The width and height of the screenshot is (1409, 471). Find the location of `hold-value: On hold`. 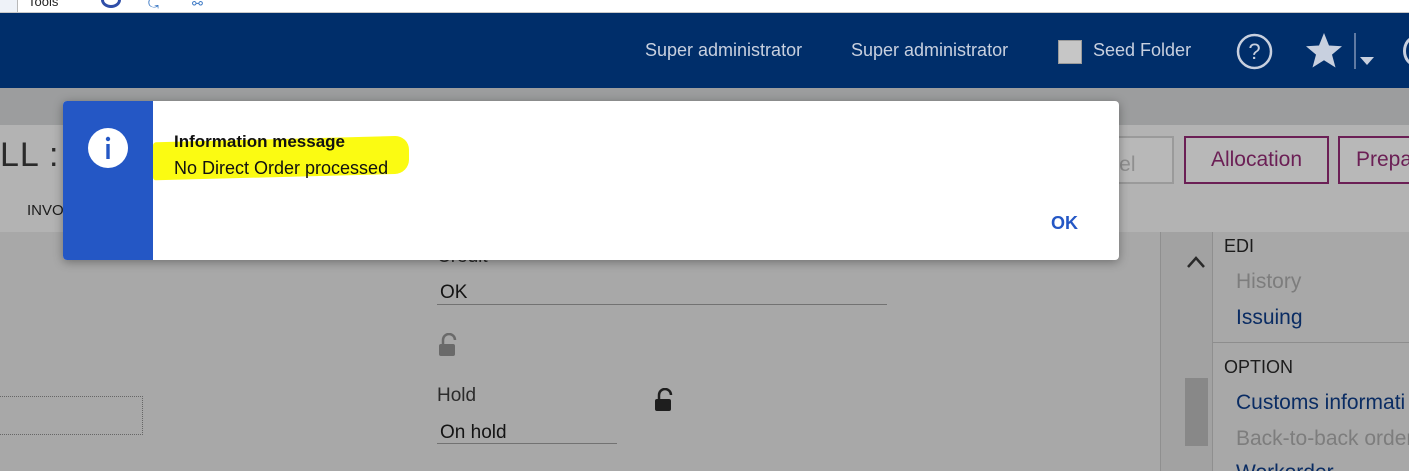

hold-value: On hold is located at coordinates (473, 433).